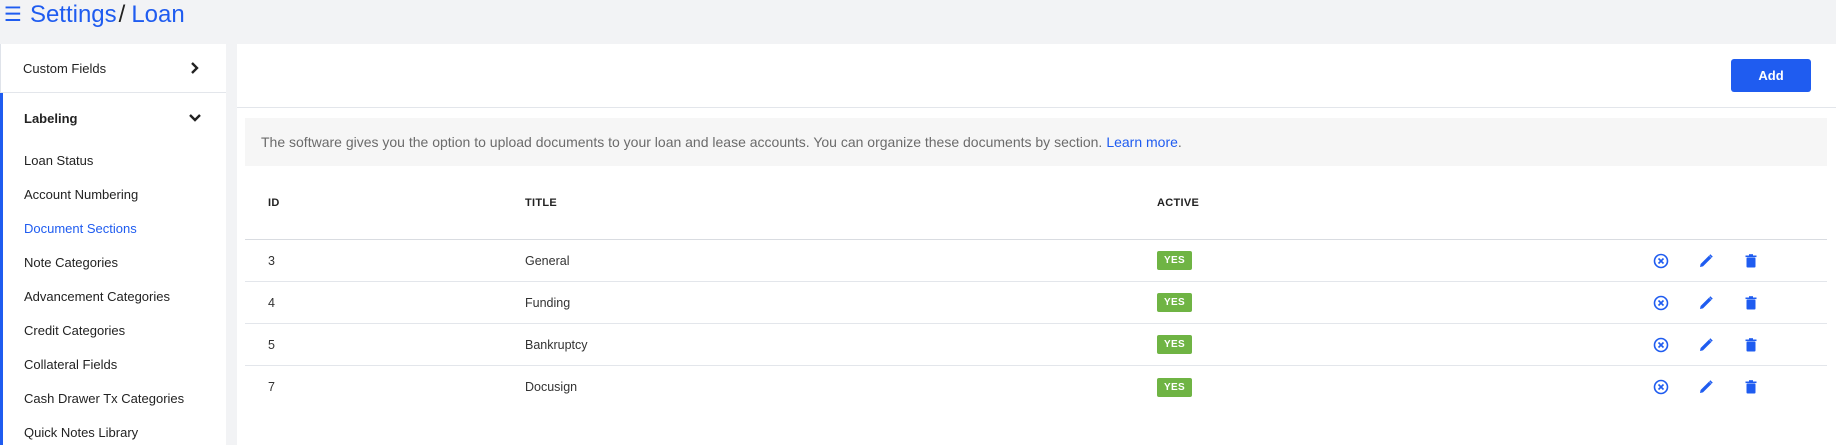 Image resolution: width=1836 pixels, height=445 pixels. Describe the element at coordinates (556, 344) in the screenshot. I see `cell-title: Bankruptcy` at that location.